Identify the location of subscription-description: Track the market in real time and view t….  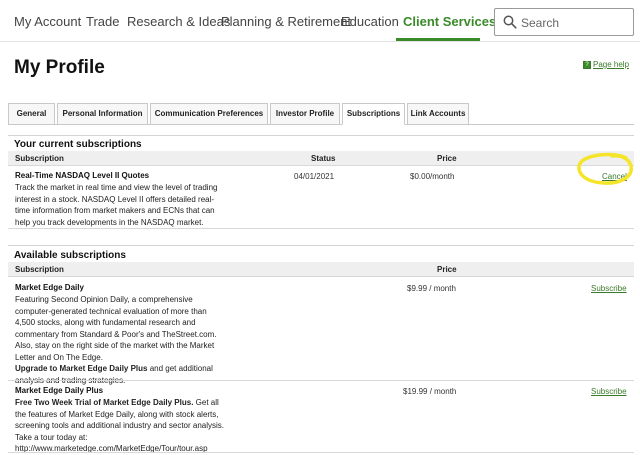
(116, 205).